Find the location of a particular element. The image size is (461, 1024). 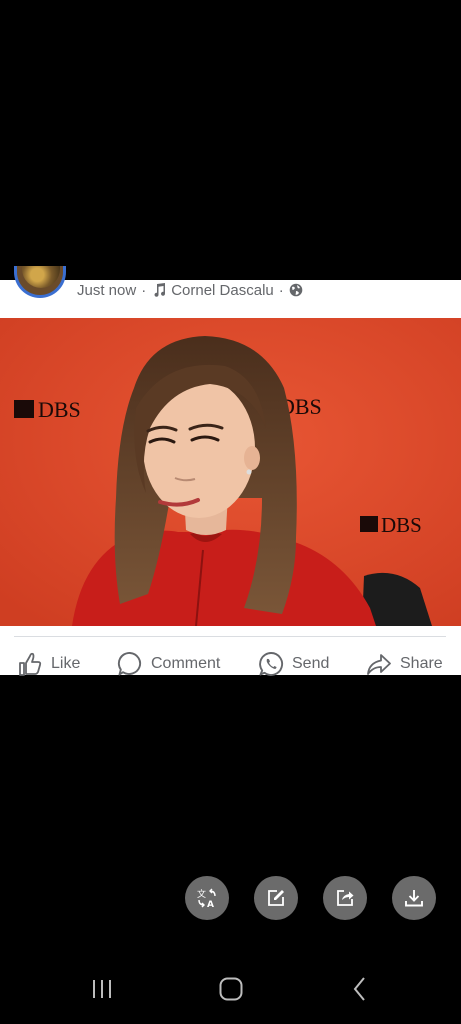

share-icon is located at coordinates (345, 898).